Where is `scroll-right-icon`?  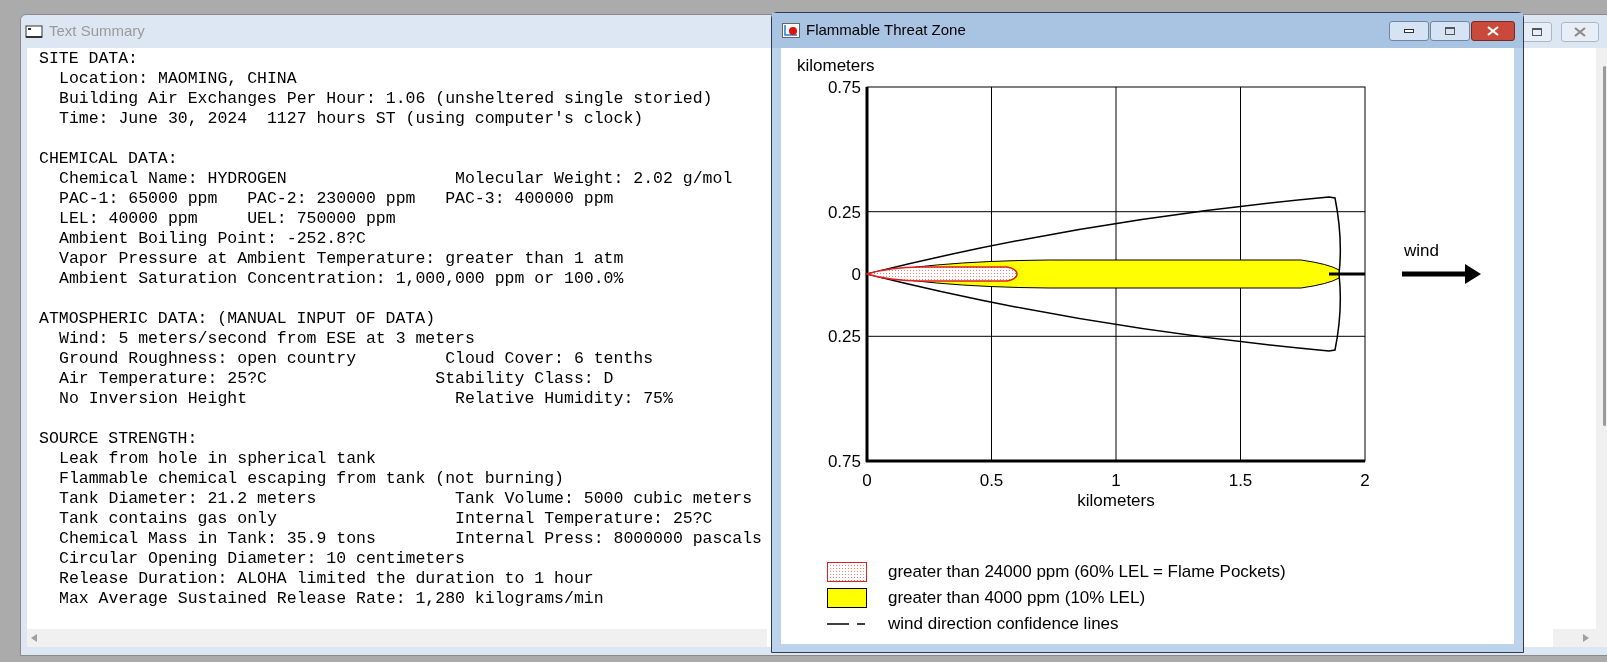 scroll-right-icon is located at coordinates (1586, 638).